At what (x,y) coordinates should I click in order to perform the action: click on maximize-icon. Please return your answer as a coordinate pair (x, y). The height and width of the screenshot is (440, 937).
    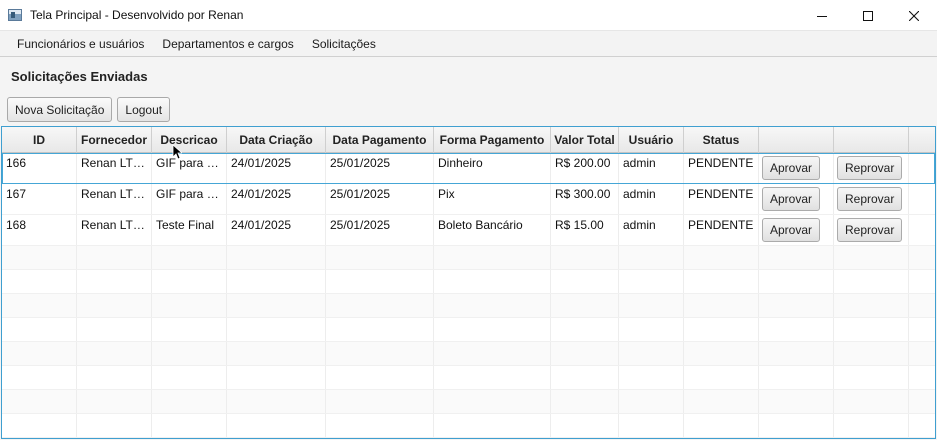
    Looking at the image, I should click on (868, 15).